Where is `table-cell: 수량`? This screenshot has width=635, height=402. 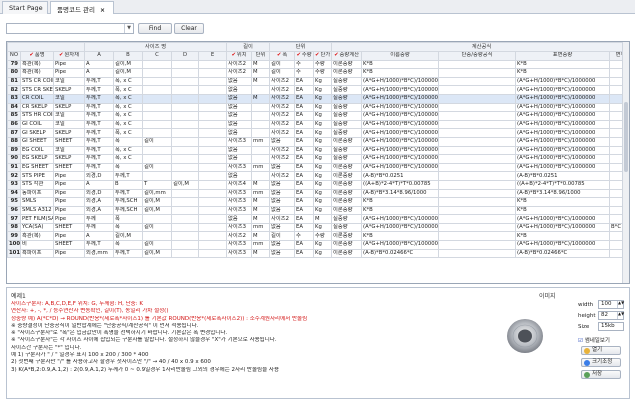
table-cell: 수량 is located at coordinates (323, 64).